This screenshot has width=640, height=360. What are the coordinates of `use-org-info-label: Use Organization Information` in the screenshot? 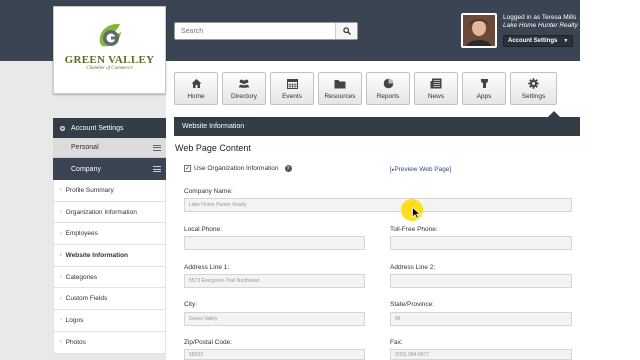 It's located at (236, 168).